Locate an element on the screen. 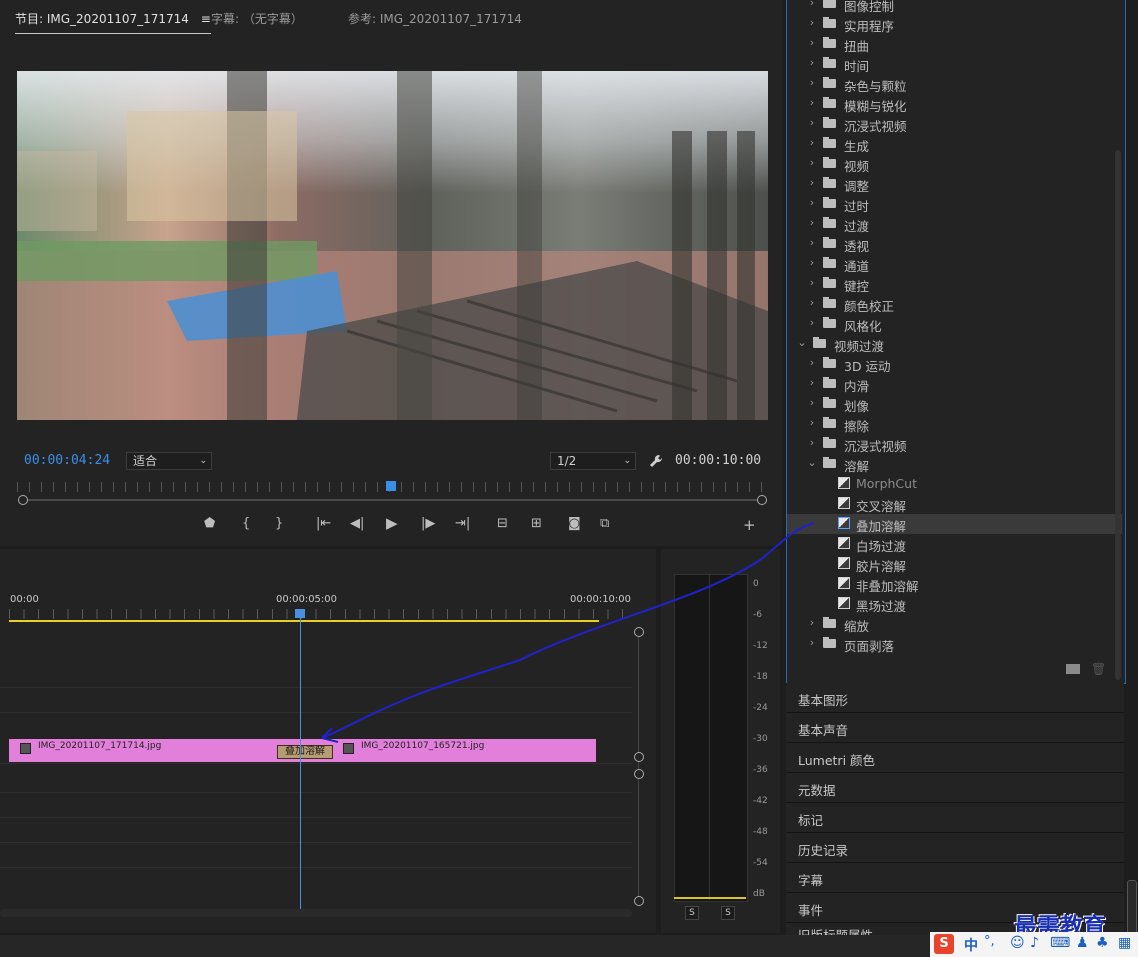 This screenshot has width=1138, height=957. effect-item: 胶片溶解 is located at coordinates (954, 564).